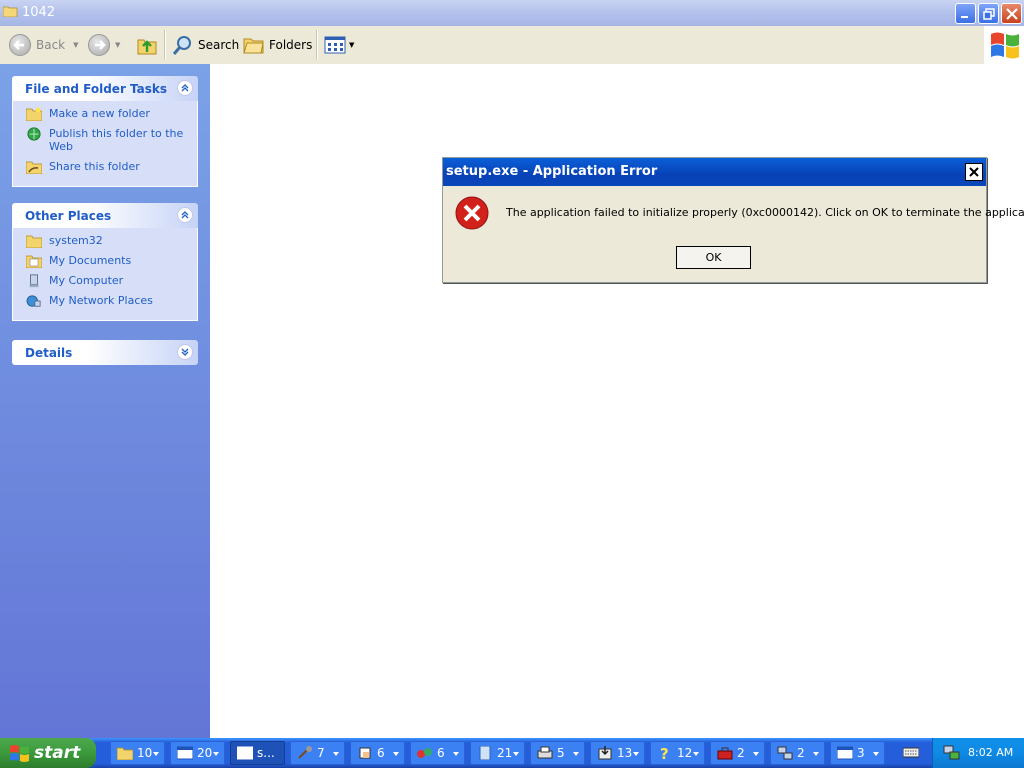 This screenshot has width=1024, height=768. What do you see at coordinates (99, 45) in the screenshot?
I see `forward-arrow-icon` at bounding box center [99, 45].